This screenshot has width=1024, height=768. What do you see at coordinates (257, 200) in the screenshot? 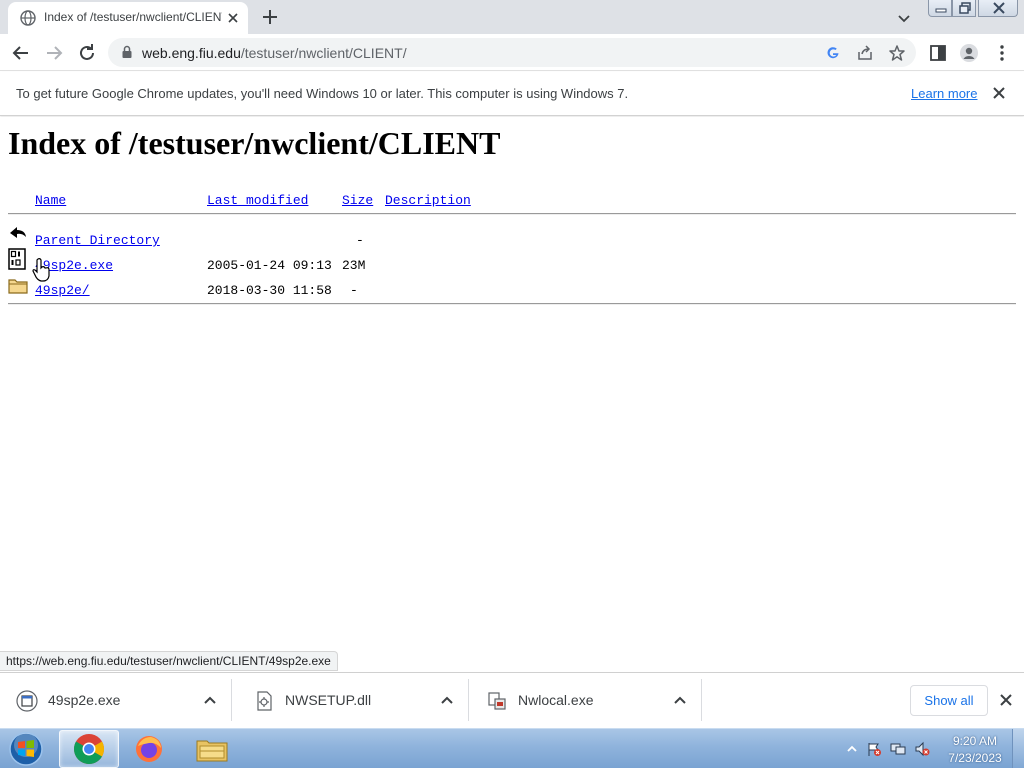
I see `column-header-last-modified: Last modified` at bounding box center [257, 200].